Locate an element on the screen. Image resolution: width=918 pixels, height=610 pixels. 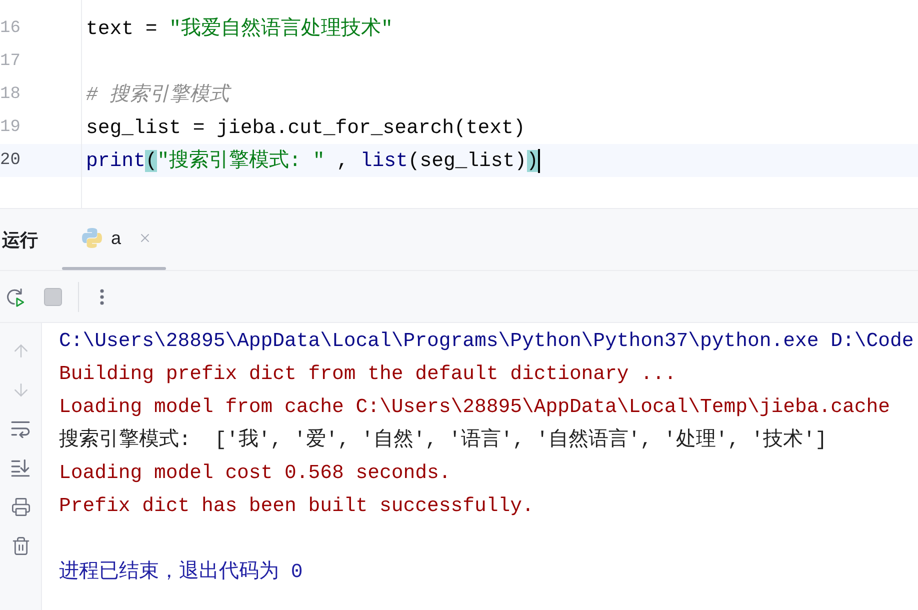
console-line: Loading model from cache C:\Users\28895\AppData\Local\Temp\jieba.cache is located at coordinates (474, 407).